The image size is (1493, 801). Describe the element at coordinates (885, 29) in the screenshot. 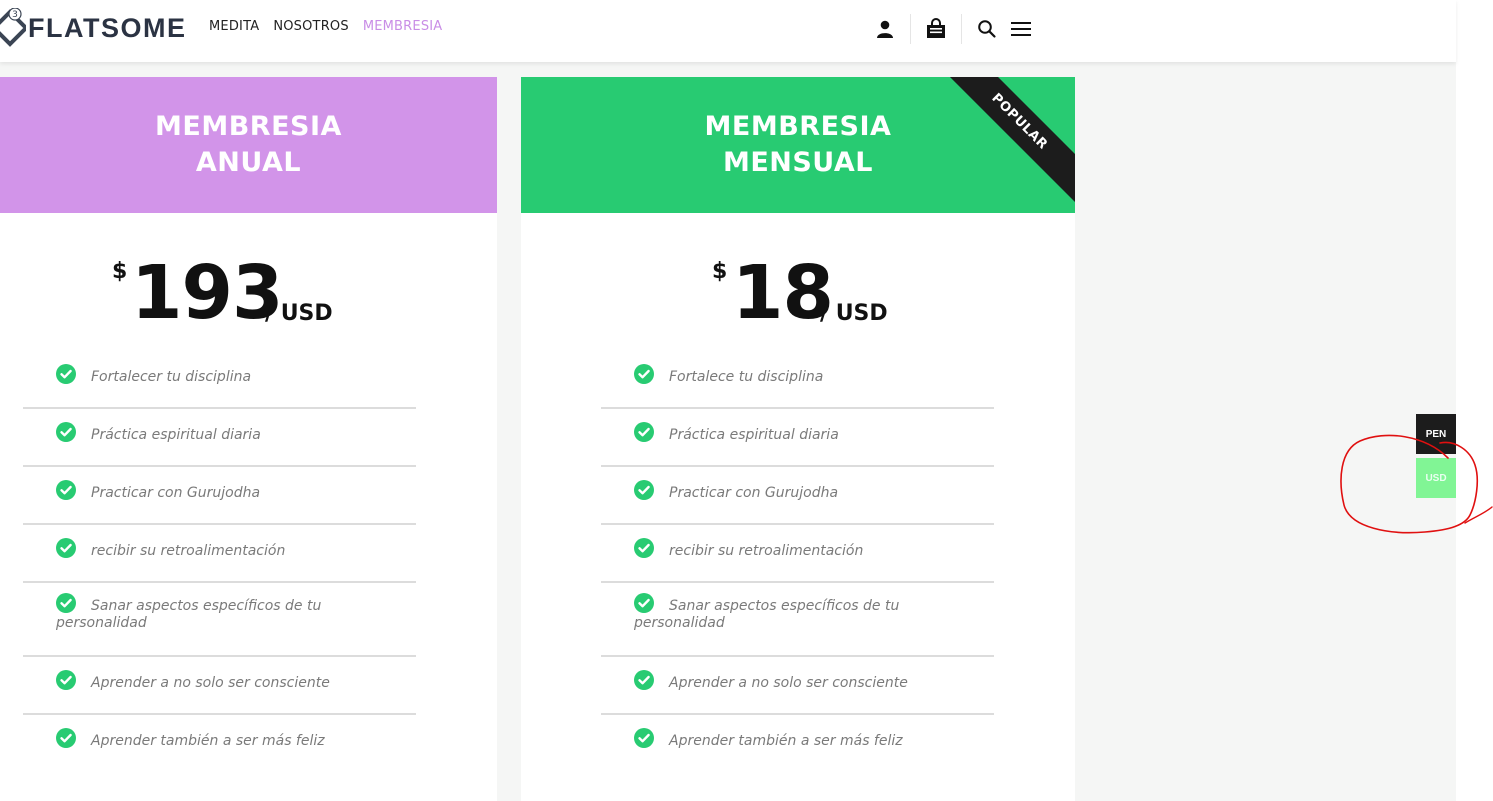

I see `user-icon` at that location.